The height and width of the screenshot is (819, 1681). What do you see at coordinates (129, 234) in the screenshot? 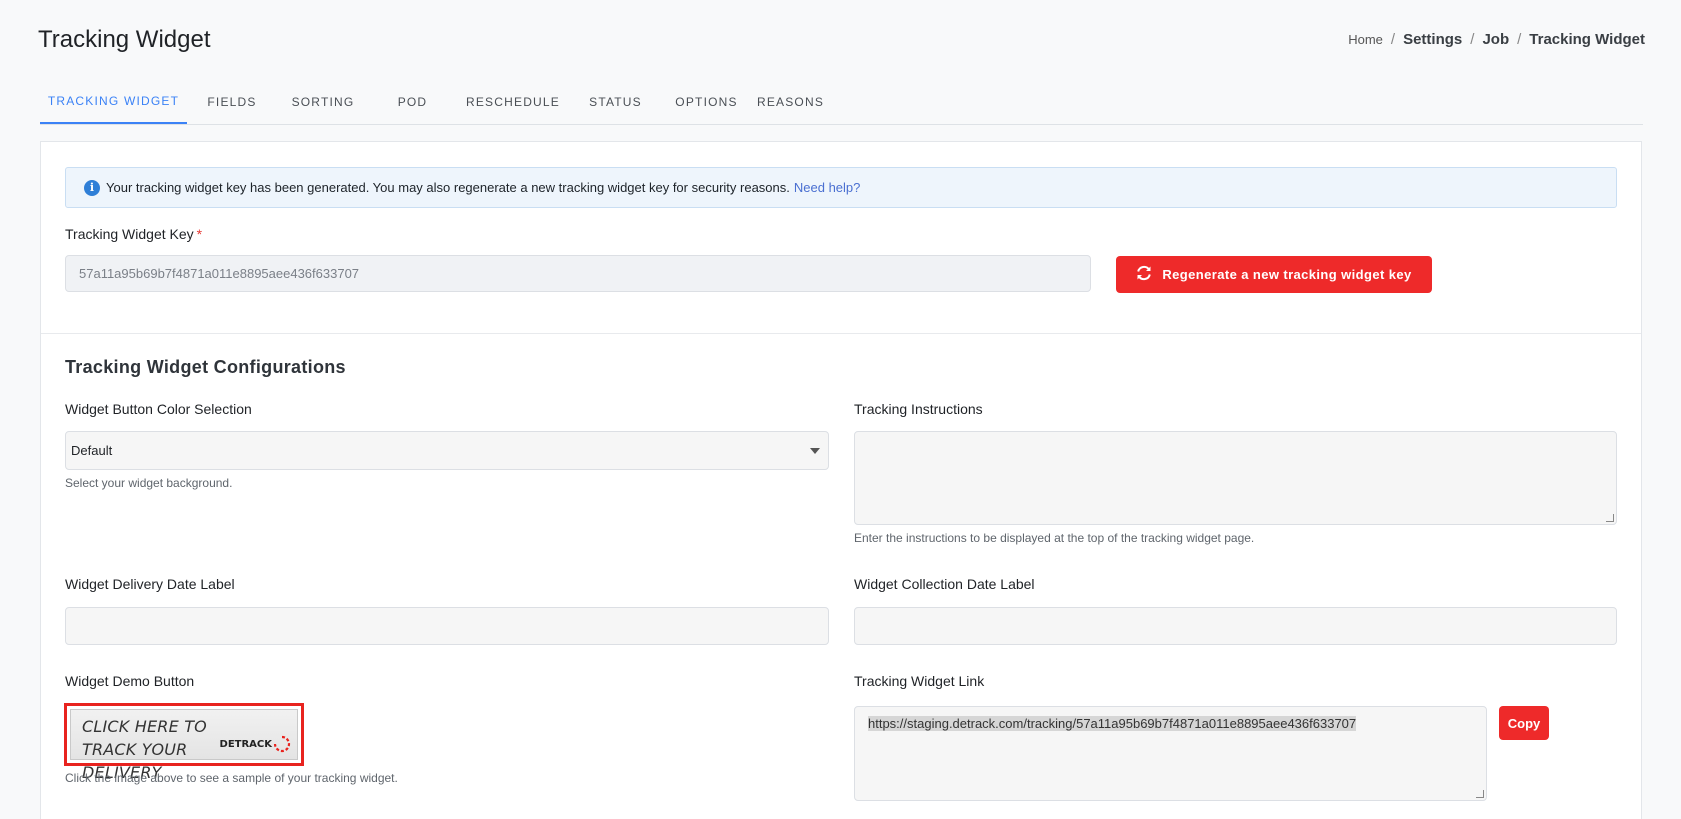
I see `tracking-widget-key-label-text: Tracking Widget Key` at bounding box center [129, 234].